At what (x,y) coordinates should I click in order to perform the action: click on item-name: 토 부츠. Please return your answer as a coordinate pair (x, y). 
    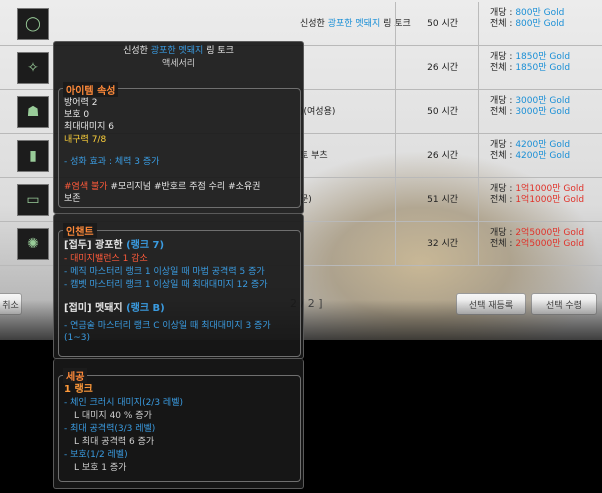
    Looking at the image, I should click on (314, 156).